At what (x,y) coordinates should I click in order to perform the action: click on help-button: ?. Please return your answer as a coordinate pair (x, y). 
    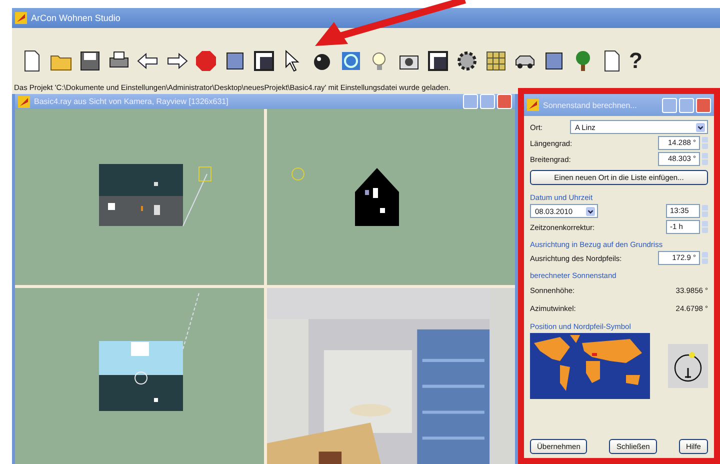
    Looking at the image, I should click on (635, 61).